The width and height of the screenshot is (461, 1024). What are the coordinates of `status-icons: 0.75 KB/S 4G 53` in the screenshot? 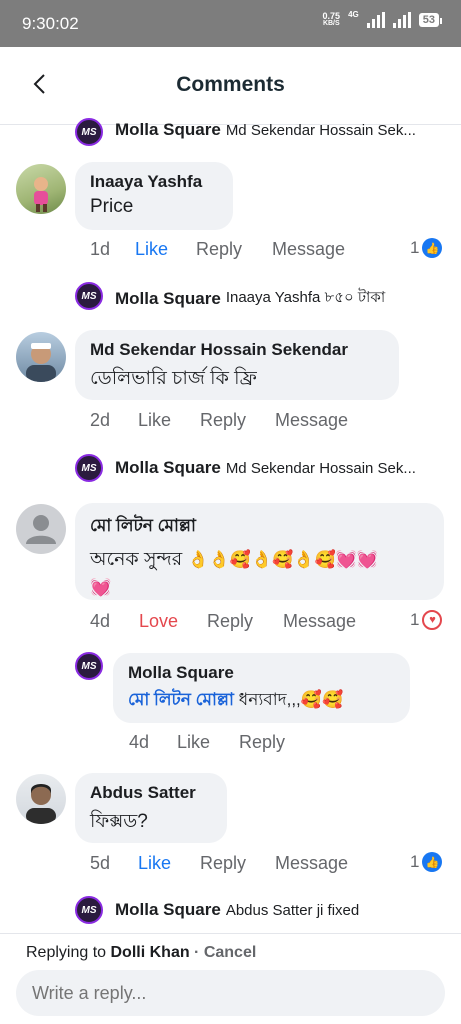 It's located at (382, 18).